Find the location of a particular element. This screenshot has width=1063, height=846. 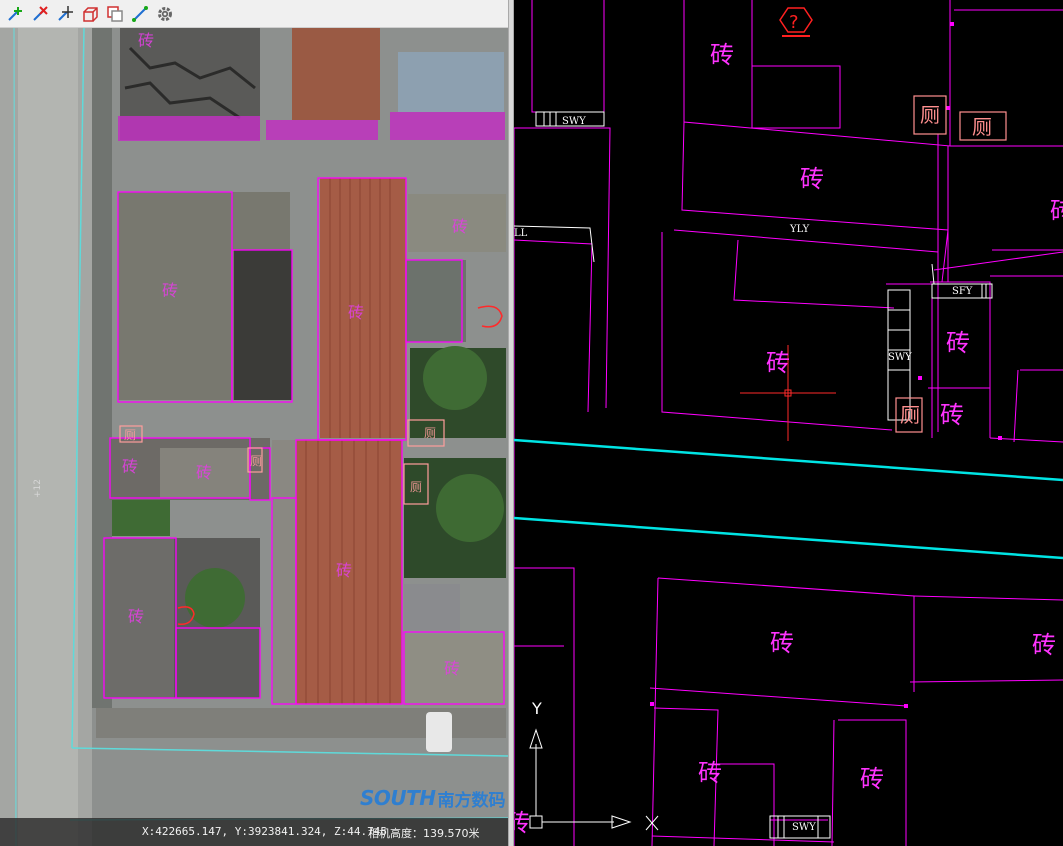

copy-frame-button is located at coordinates (115, 14).